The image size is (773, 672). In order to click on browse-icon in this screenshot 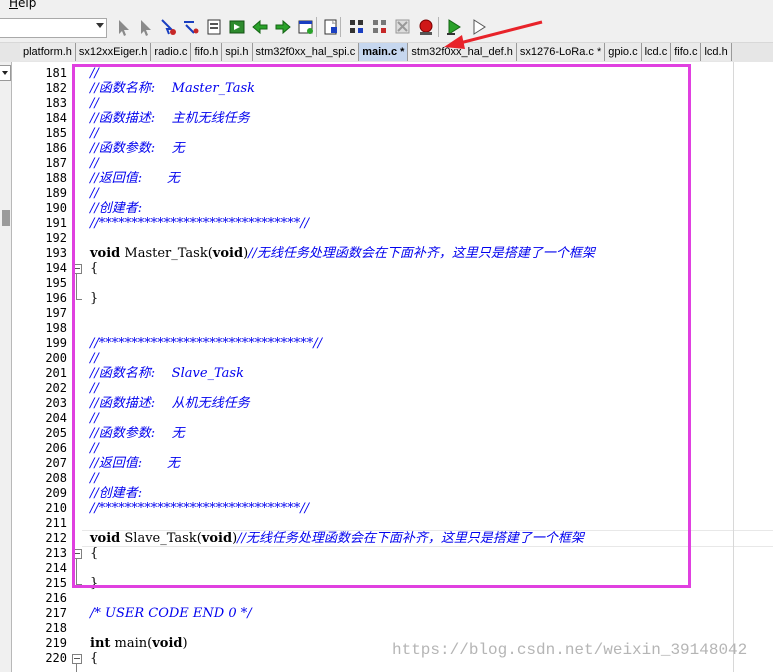, I will do `click(357, 27)`.